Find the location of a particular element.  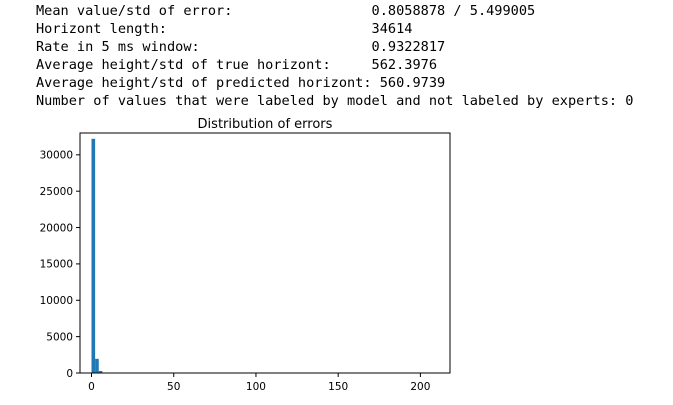

y-tick-label: 30000 is located at coordinates (56, 156).